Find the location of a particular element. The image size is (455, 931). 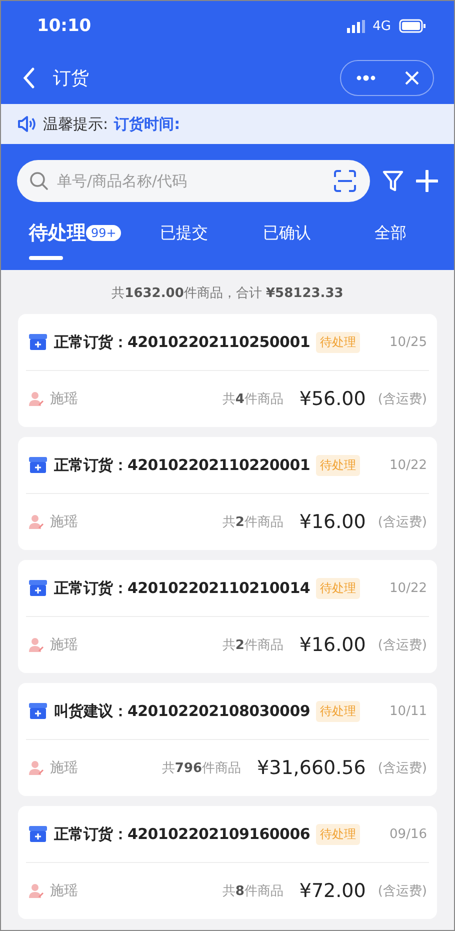

order-summary: 共1632.00件商品，合计 ¥58123.33 is located at coordinates (227, 294).